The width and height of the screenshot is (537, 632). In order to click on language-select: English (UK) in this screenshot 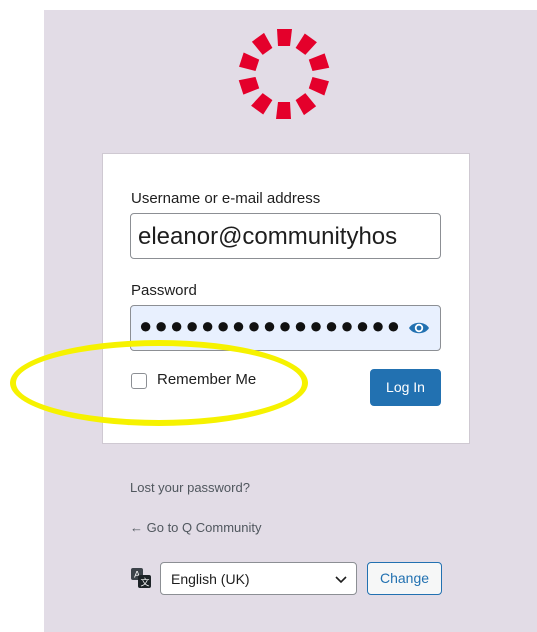, I will do `click(258, 578)`.